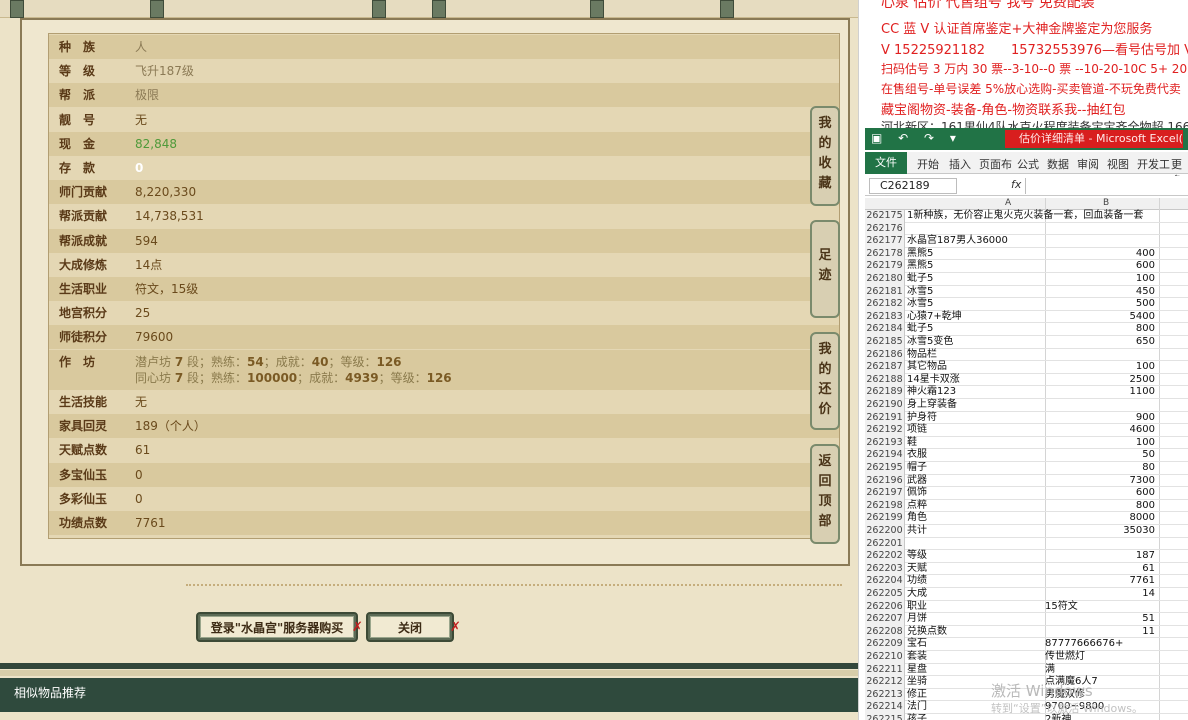 The image size is (1188, 720). What do you see at coordinates (1102, 670) in the screenshot?
I see `cell-b: 满` at bounding box center [1102, 670].